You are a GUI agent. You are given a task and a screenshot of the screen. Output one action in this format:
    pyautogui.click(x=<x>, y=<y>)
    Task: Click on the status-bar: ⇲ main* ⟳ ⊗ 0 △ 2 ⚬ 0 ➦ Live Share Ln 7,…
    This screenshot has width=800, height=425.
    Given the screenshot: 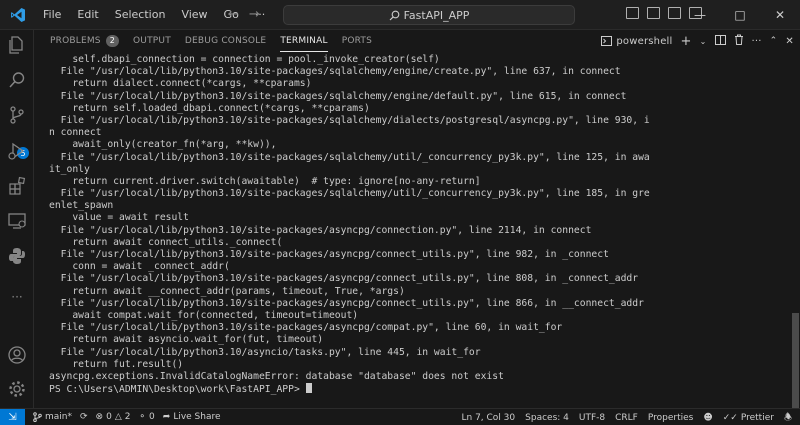 What is the action you would take?
    pyautogui.click(x=400, y=416)
    